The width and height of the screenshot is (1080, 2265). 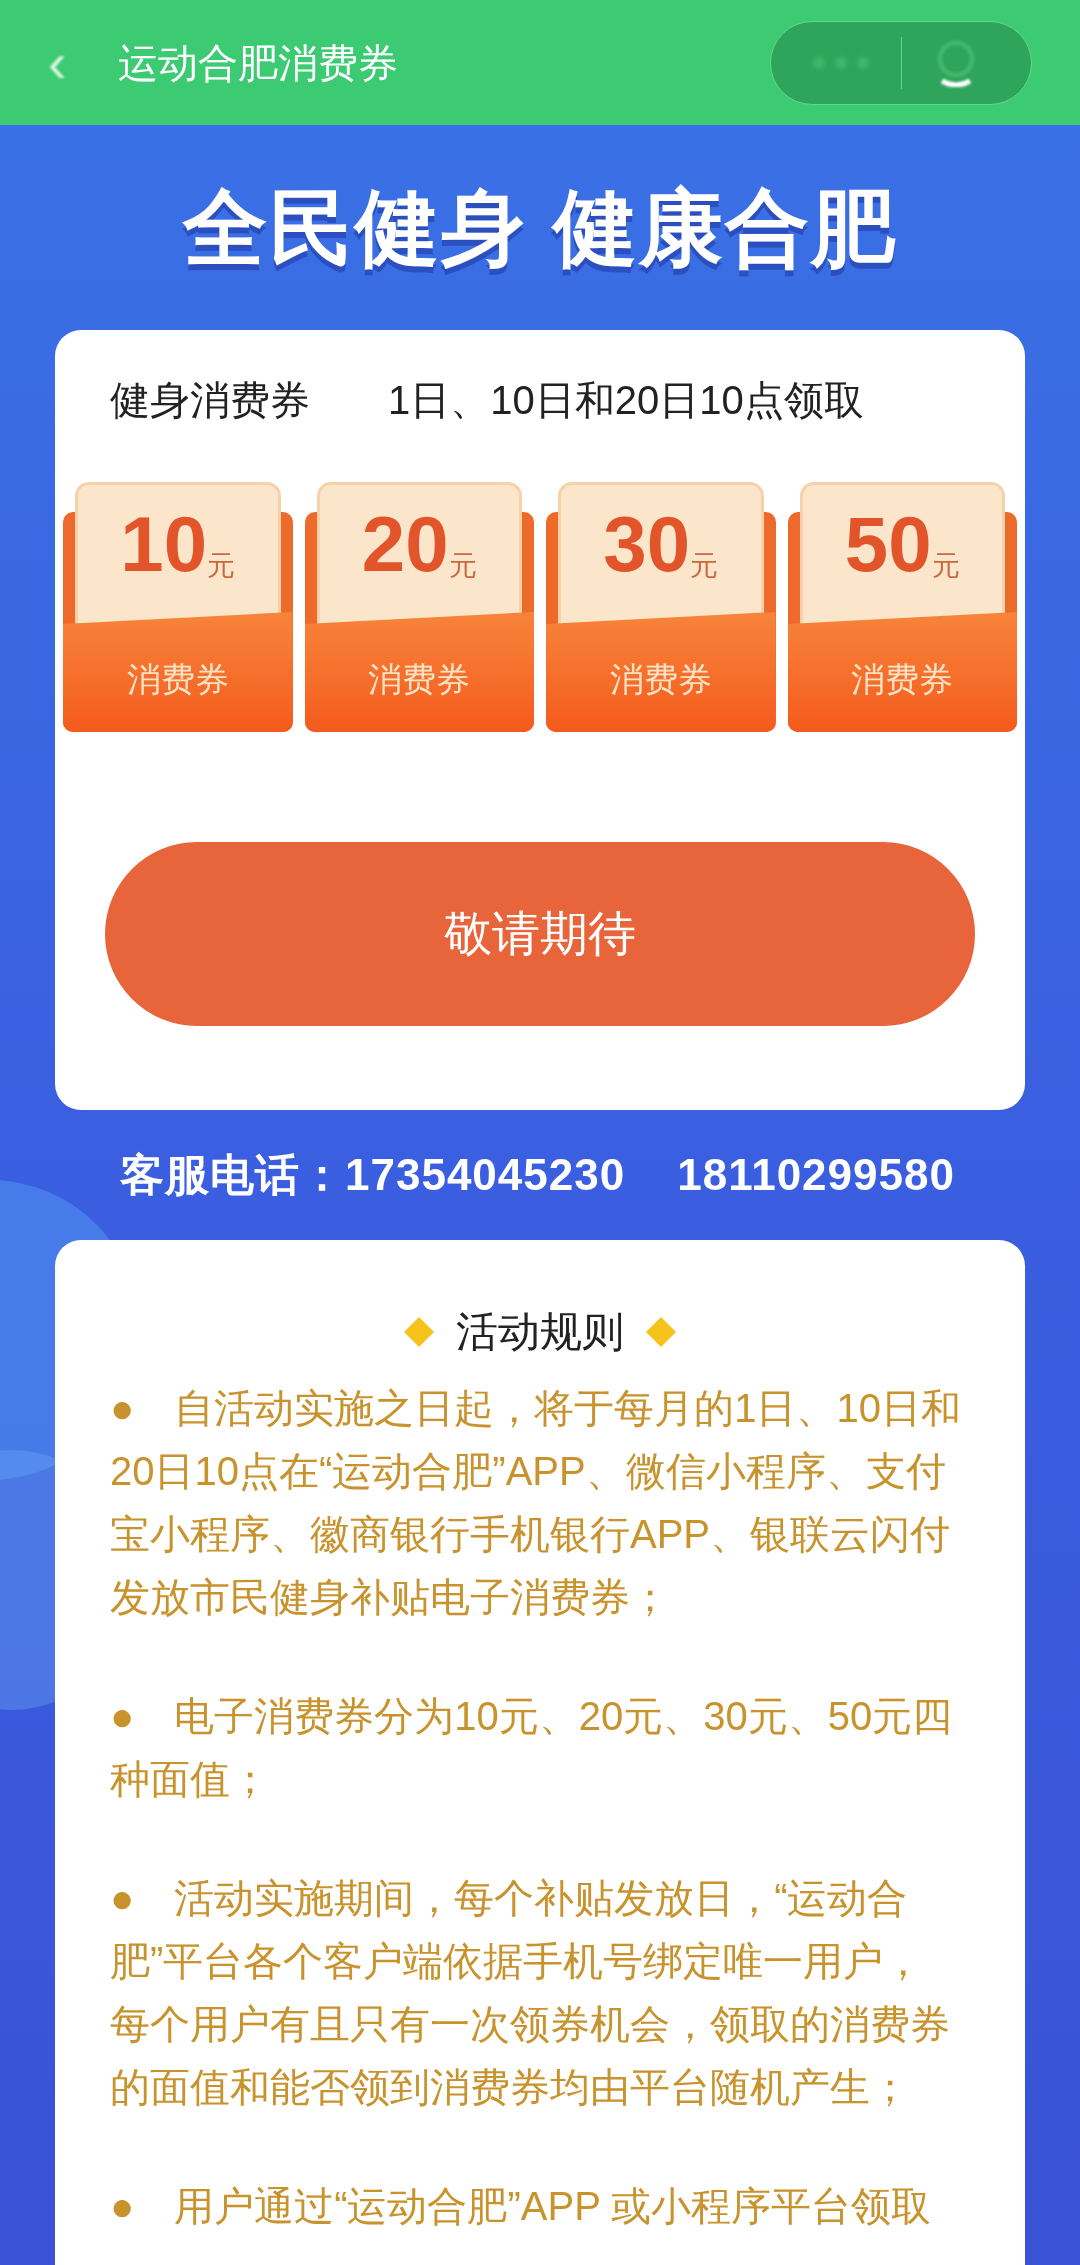 I want to click on coupon-amount: 30, so click(x=647, y=544).